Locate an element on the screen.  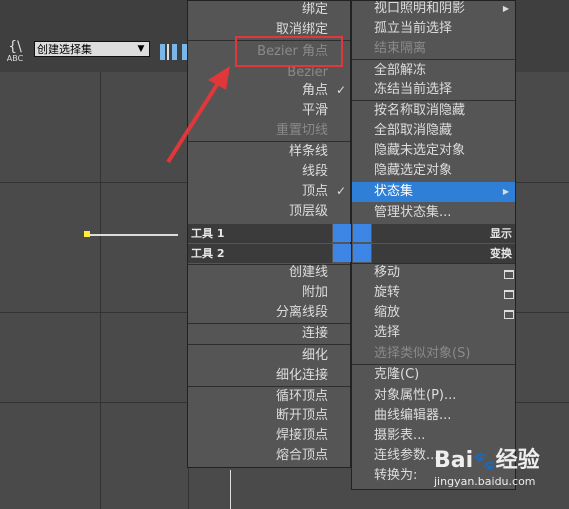
menu-item-viewport-lighting: 视口照明和阴影 is located at coordinates (444, 9).